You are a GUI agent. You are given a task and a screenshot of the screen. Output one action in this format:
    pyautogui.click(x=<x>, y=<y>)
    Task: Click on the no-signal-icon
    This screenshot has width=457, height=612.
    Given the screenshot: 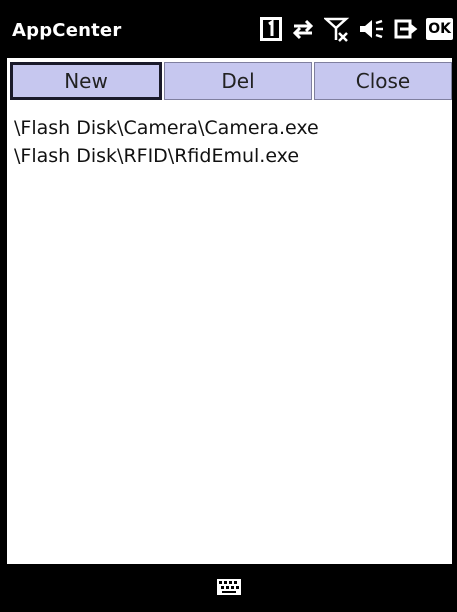 What is the action you would take?
    pyautogui.click(x=337, y=29)
    